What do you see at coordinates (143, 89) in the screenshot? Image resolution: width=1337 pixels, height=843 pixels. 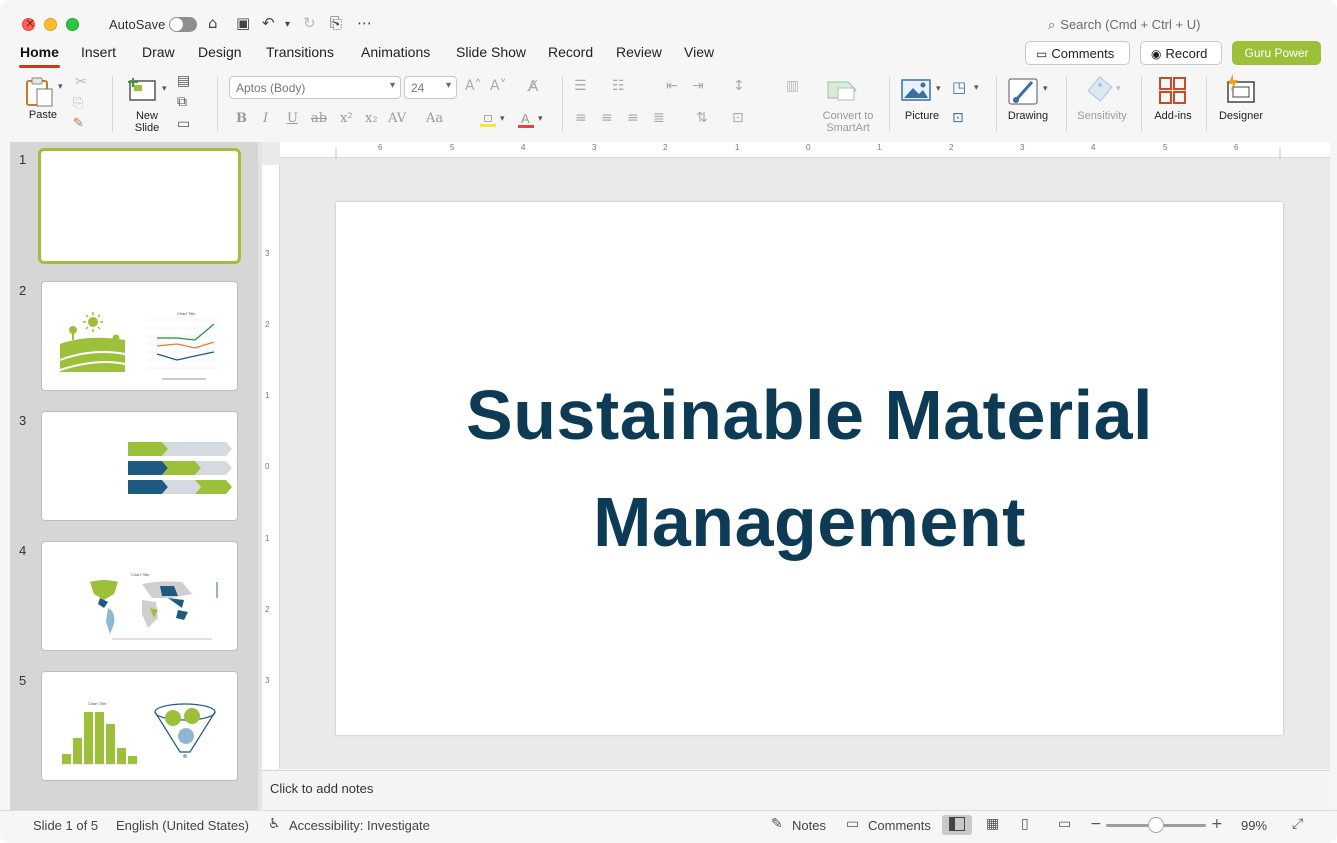 I see `new-slide-icon` at bounding box center [143, 89].